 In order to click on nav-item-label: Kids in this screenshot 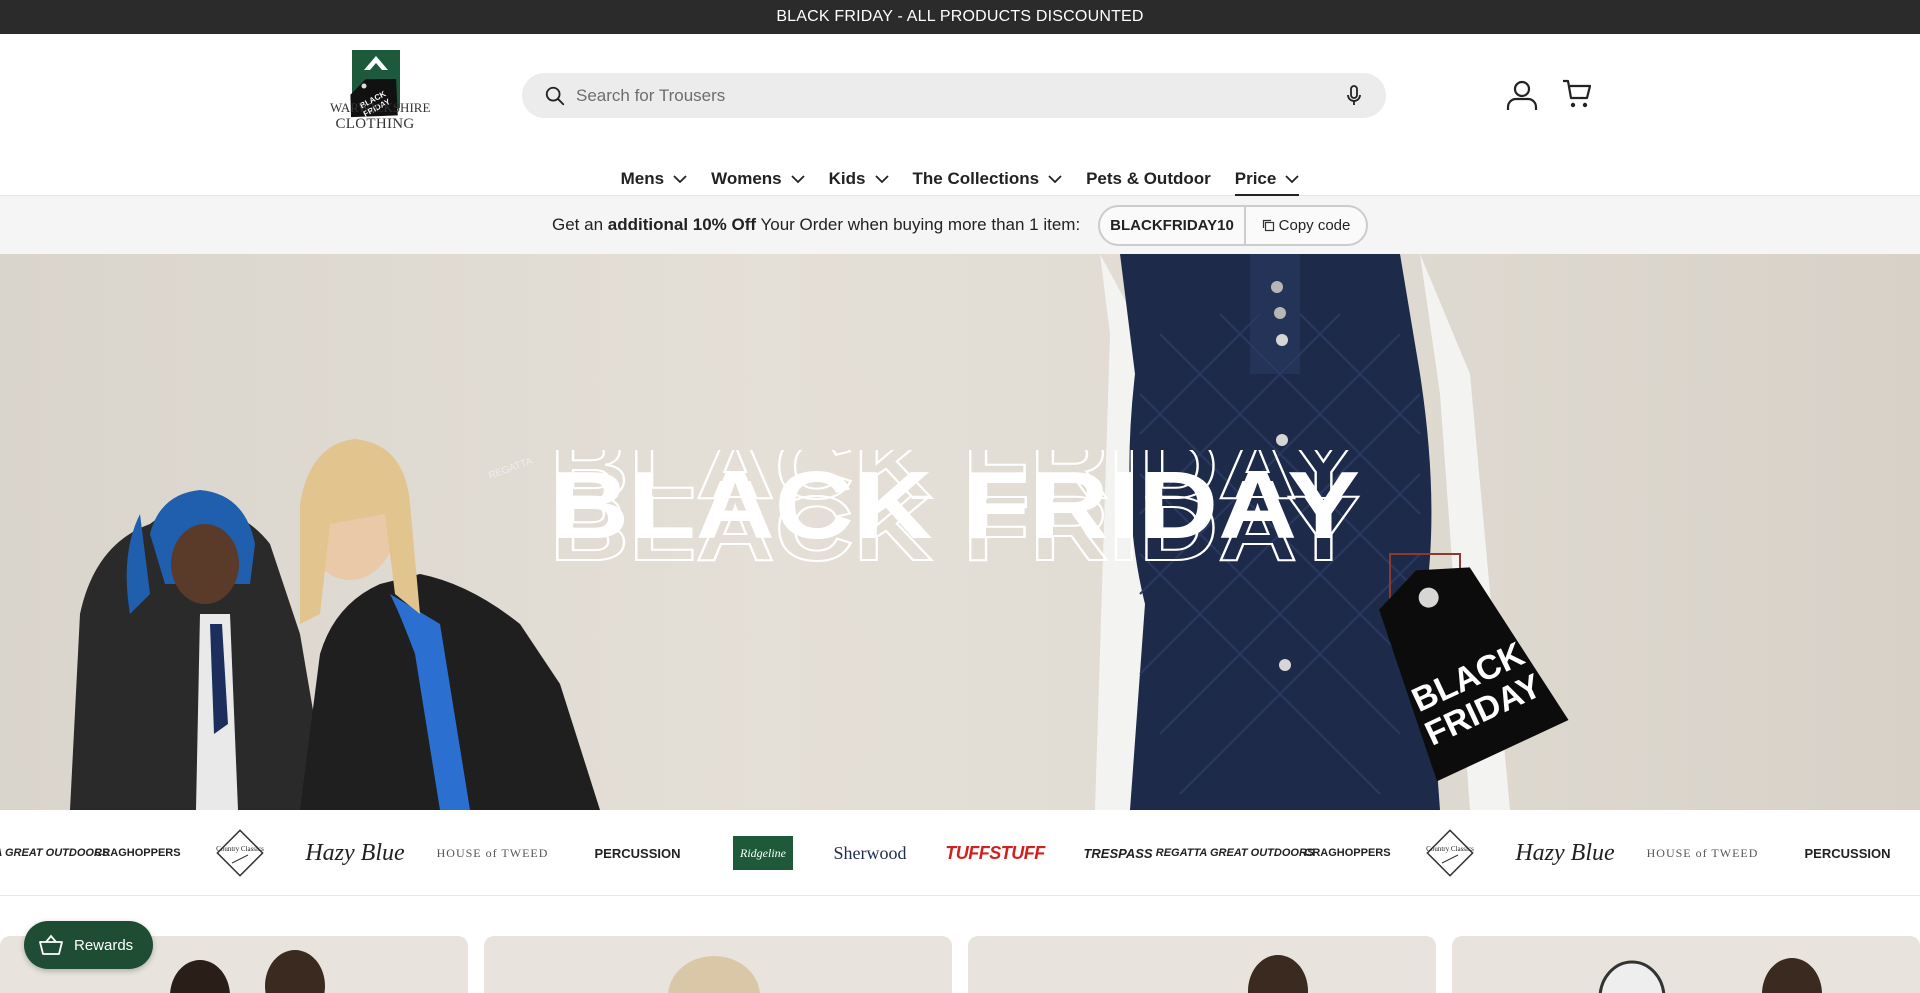, I will do `click(847, 178)`.